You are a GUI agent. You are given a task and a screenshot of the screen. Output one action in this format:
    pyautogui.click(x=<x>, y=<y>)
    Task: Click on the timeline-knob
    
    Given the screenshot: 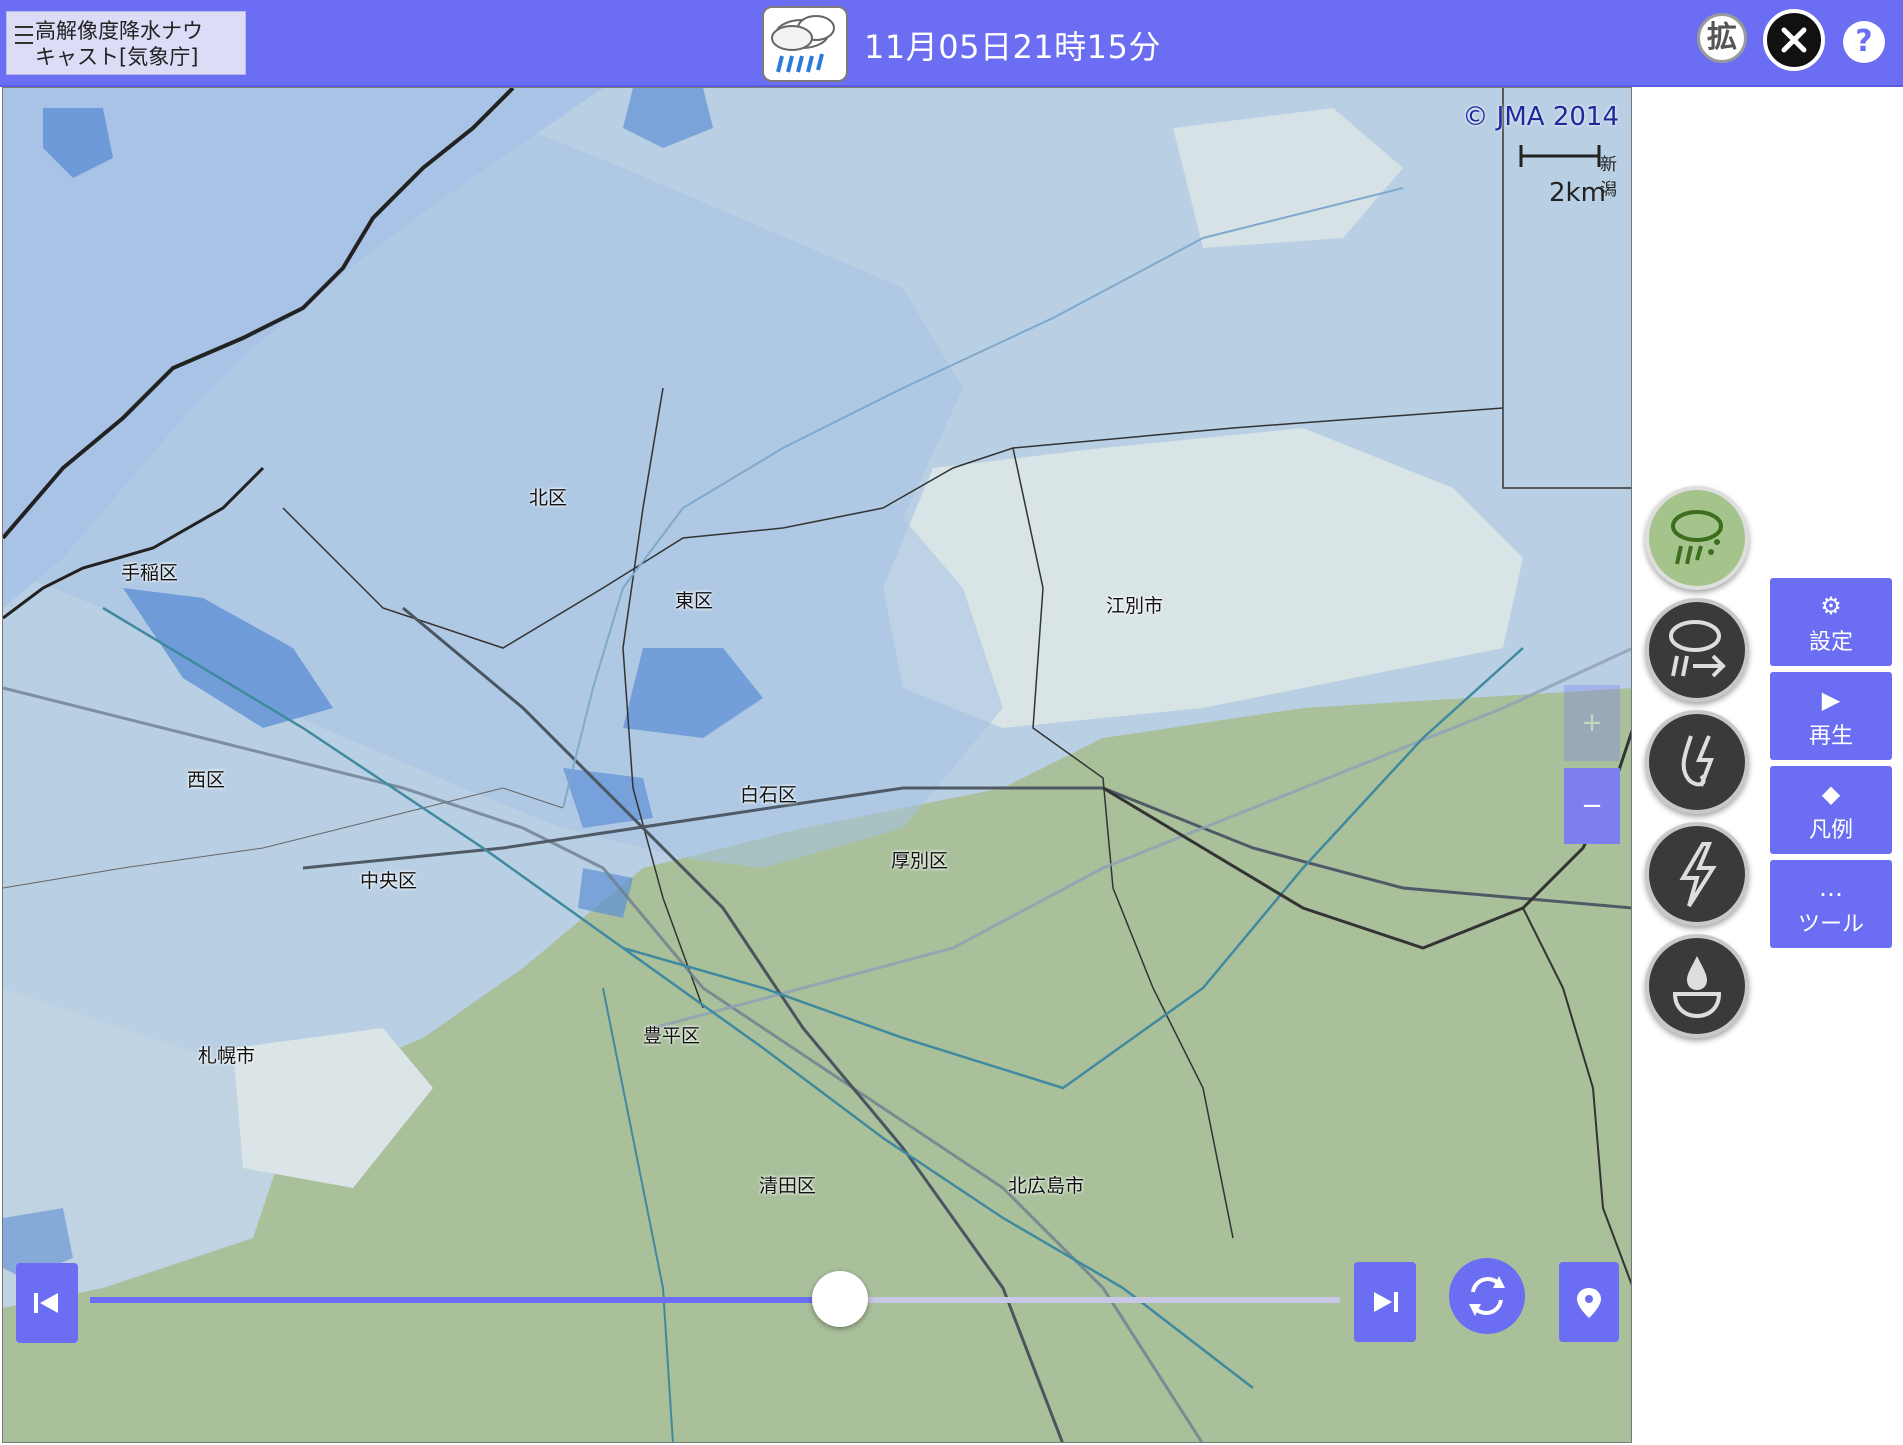 What is the action you would take?
    pyautogui.click(x=840, y=1299)
    